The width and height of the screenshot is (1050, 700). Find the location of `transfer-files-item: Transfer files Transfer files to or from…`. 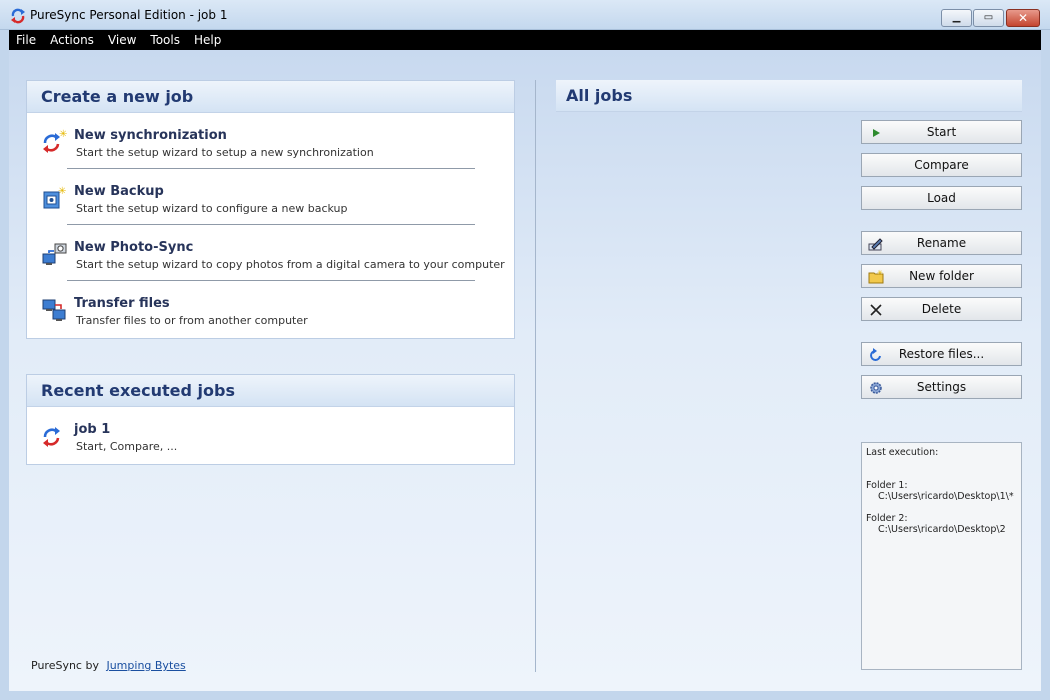

transfer-files-item: Transfer files Transfer files to or from… is located at coordinates (270, 309).